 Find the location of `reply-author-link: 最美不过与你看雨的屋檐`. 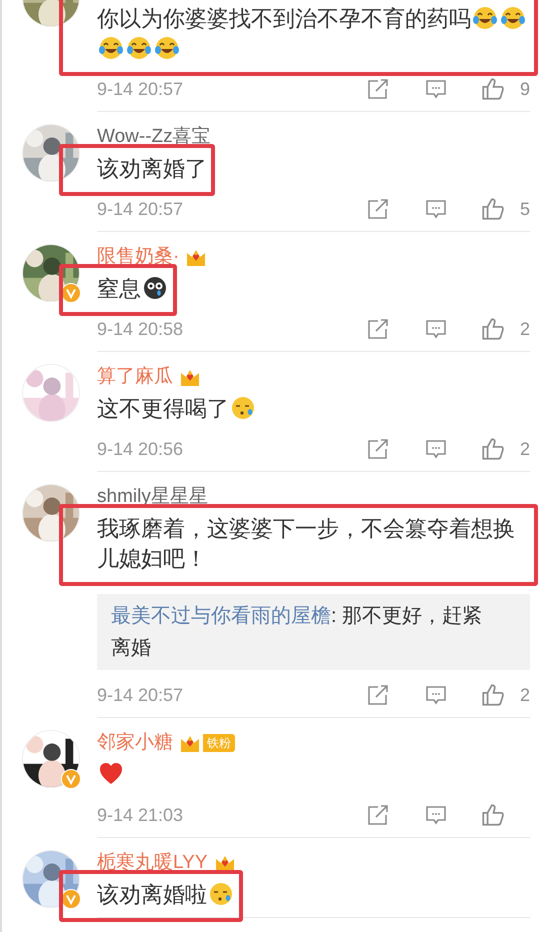

reply-author-link: 最美不过与你看雨的屋檐 is located at coordinates (221, 616).